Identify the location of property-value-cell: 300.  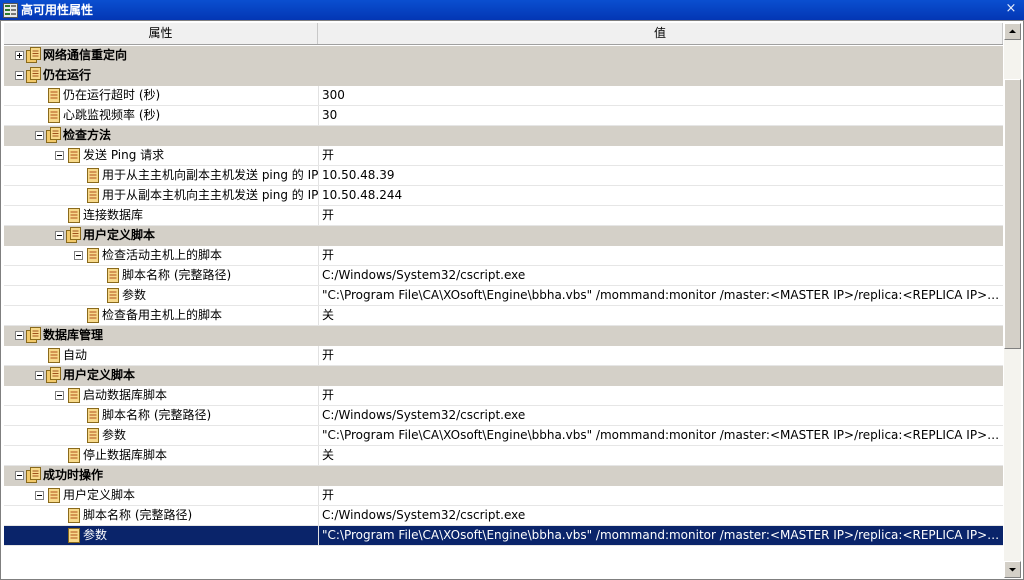
(660, 95).